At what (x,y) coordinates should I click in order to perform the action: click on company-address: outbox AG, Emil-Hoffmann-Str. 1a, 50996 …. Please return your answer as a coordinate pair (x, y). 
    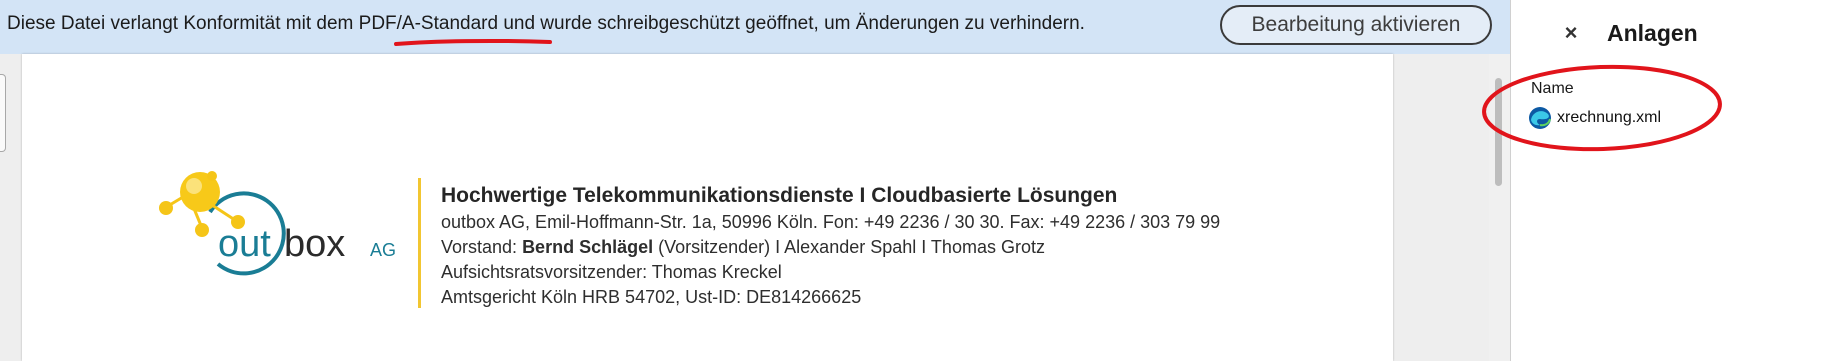
    Looking at the image, I should click on (831, 222).